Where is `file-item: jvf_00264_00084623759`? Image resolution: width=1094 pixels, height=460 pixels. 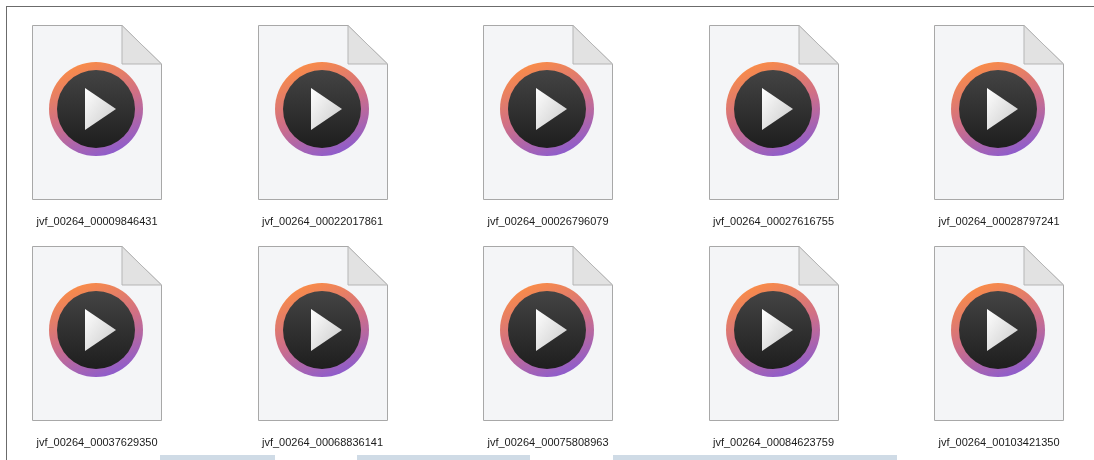
file-item: jvf_00264_00084623759 is located at coordinates (773, 338).